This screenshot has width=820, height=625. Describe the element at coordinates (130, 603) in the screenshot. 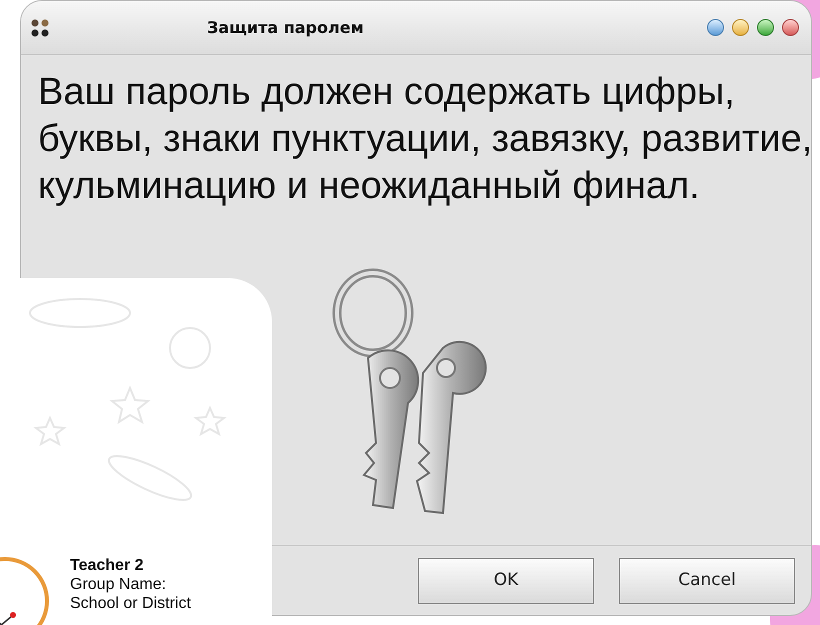

I see `card-text: School or District` at that location.